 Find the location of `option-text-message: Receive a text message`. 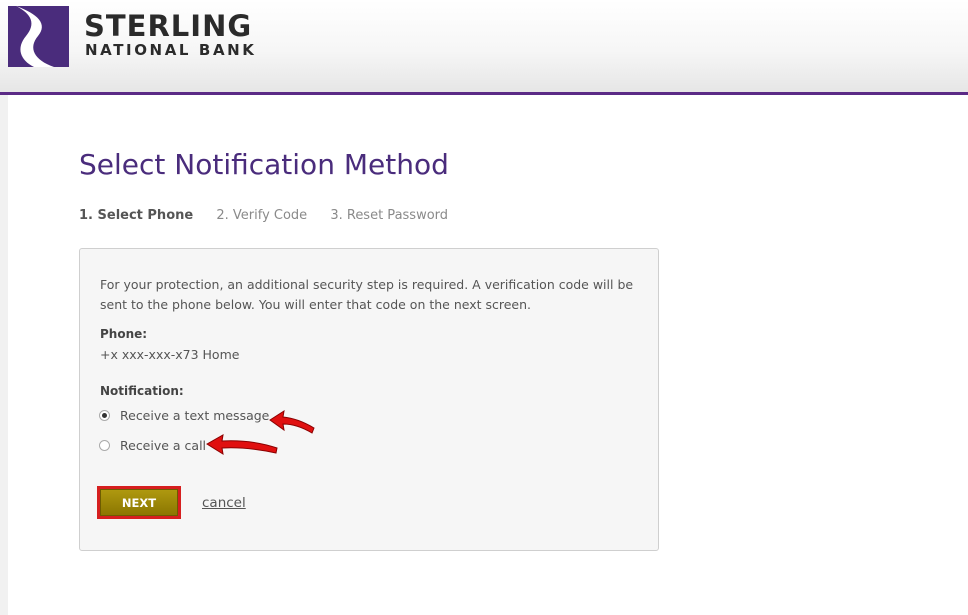

option-text-message: Receive a text message is located at coordinates (184, 415).